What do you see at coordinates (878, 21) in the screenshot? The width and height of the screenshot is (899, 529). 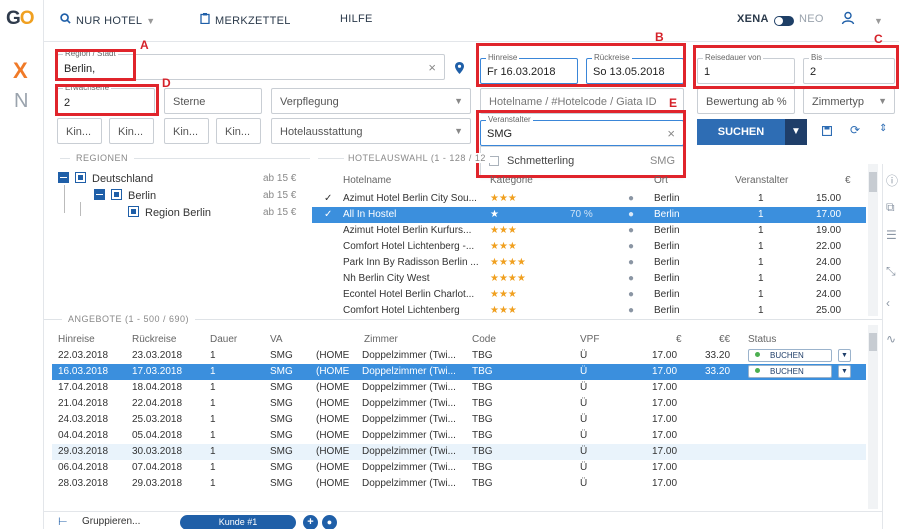 I see `user-menu-chevron-icon: ▼` at bounding box center [878, 21].